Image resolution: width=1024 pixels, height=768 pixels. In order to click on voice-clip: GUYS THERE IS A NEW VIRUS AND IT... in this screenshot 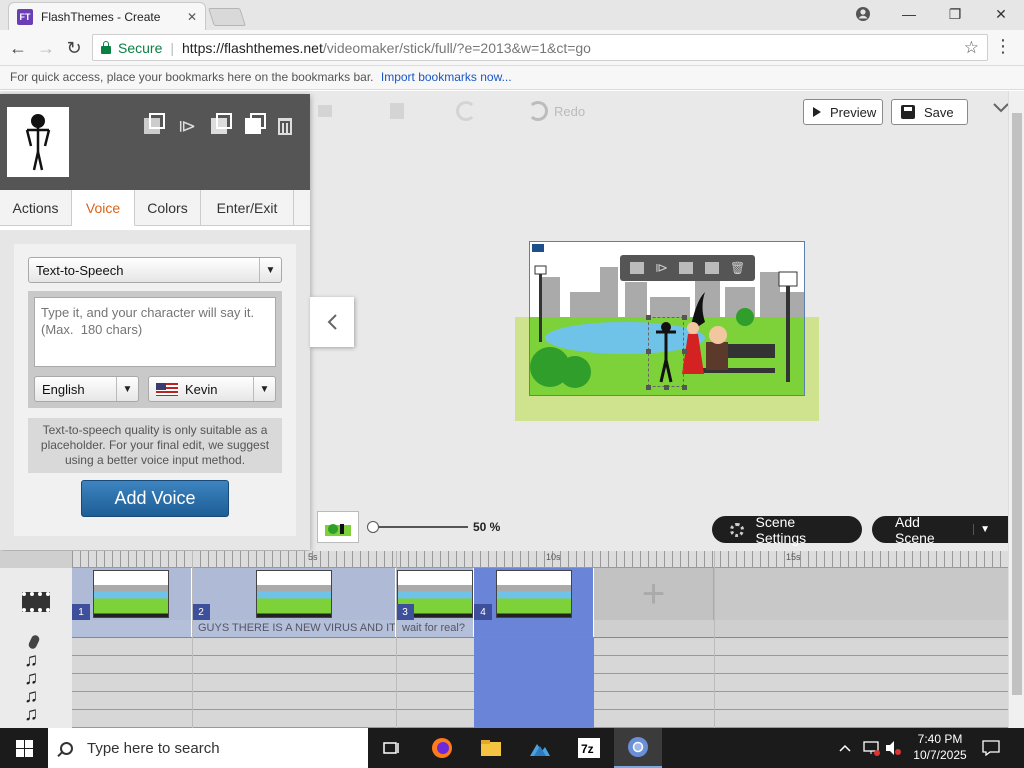, I will do `click(294, 628)`.